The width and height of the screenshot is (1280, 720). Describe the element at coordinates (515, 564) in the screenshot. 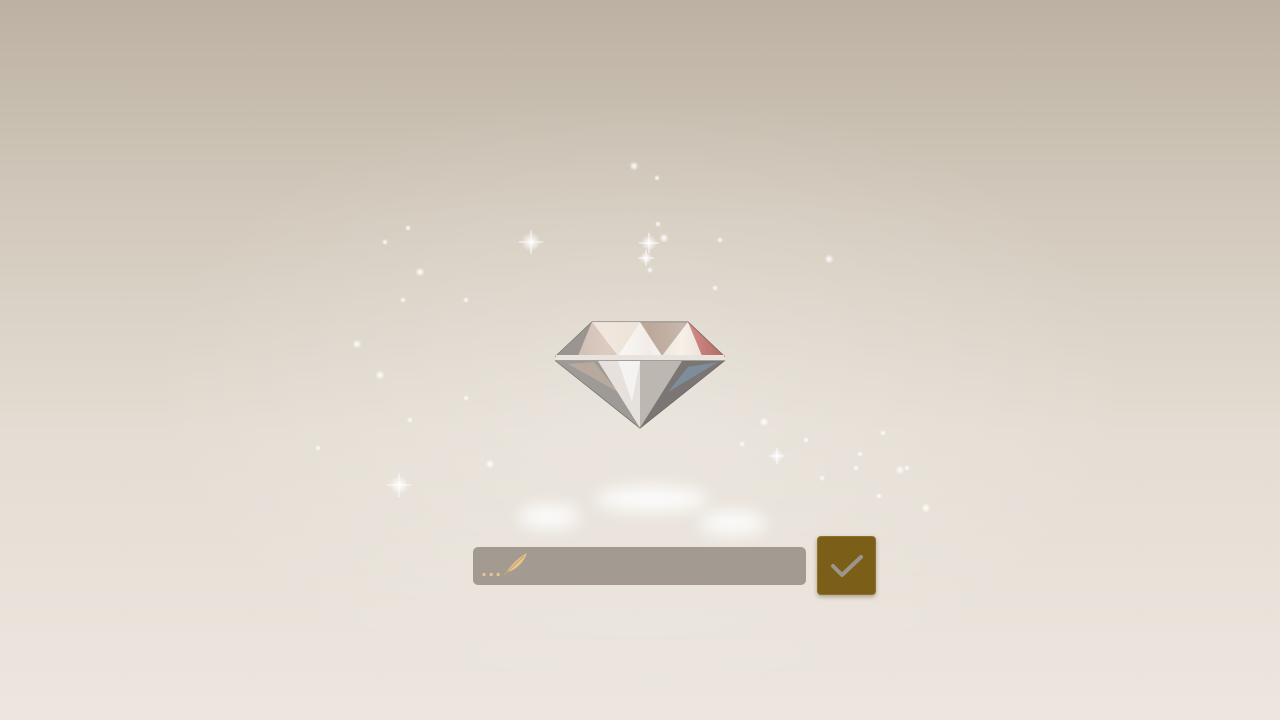

I see `feather-quill-icon` at that location.